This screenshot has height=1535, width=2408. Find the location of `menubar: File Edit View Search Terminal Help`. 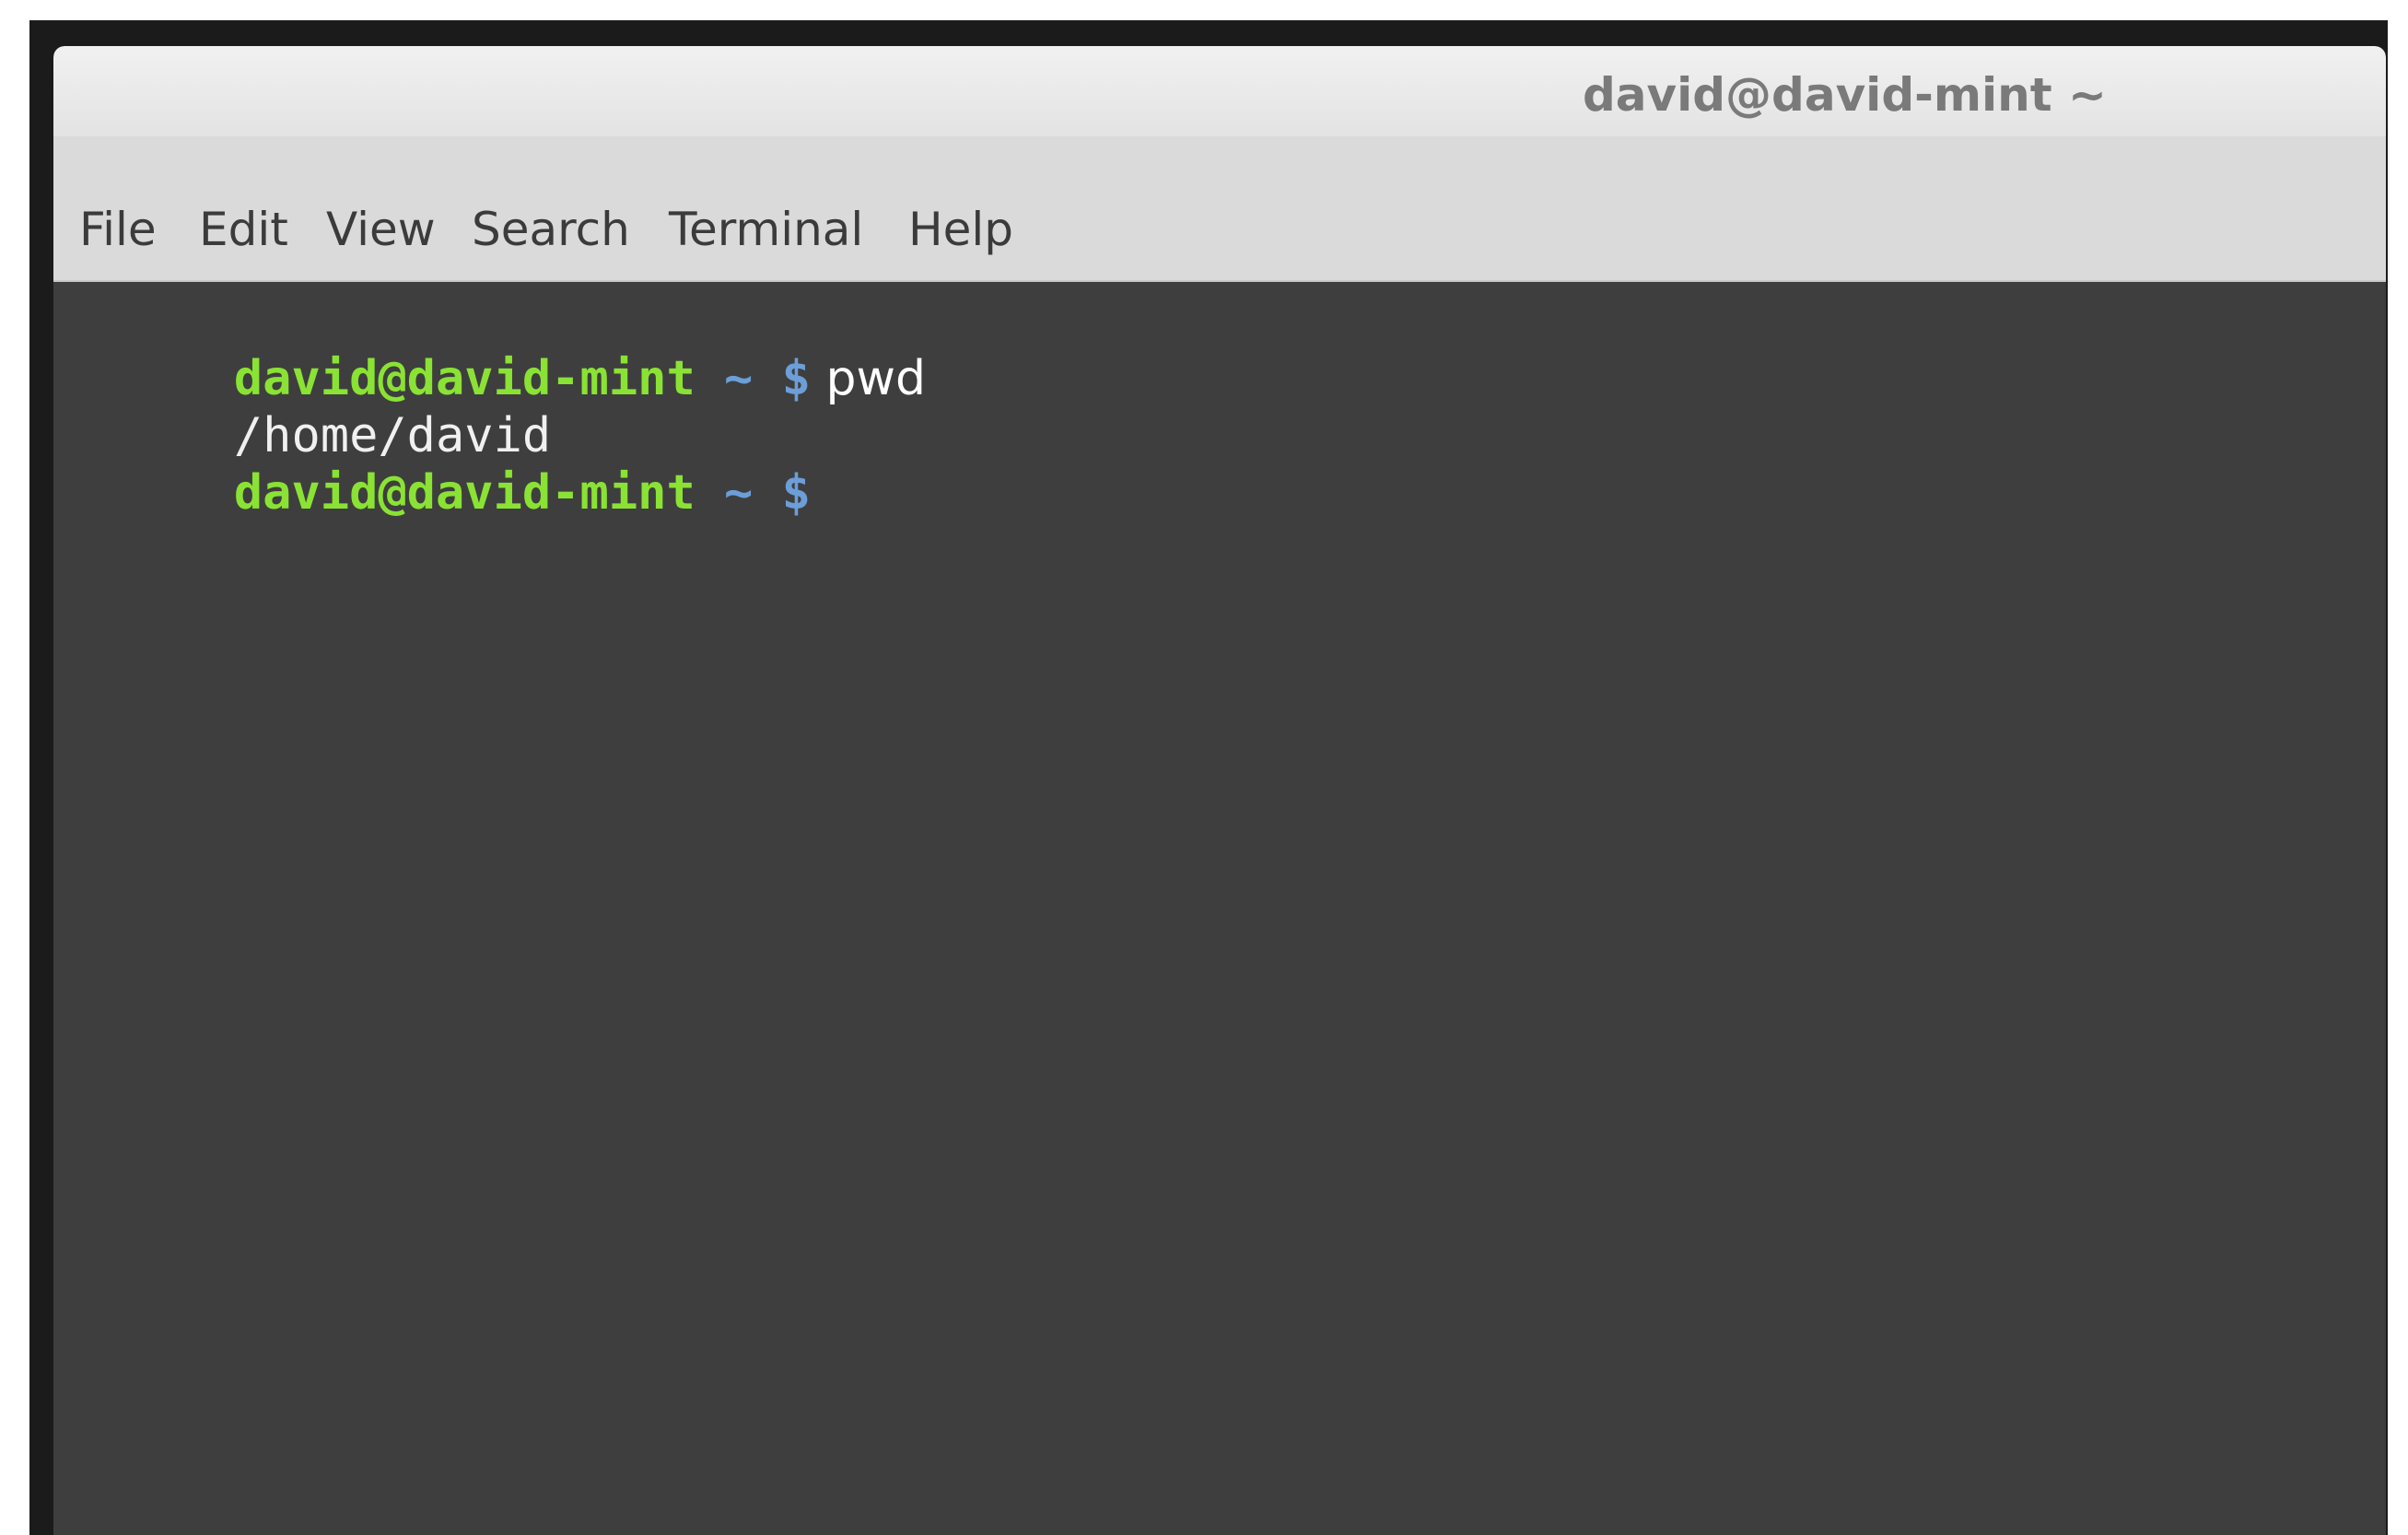

menubar: File Edit View Search Terminal Help is located at coordinates (1219, 209).